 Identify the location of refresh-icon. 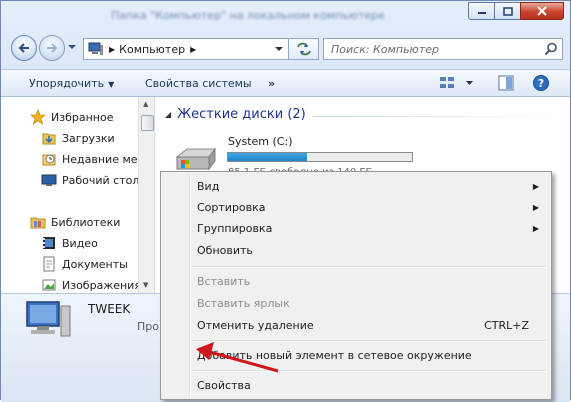
(303, 49).